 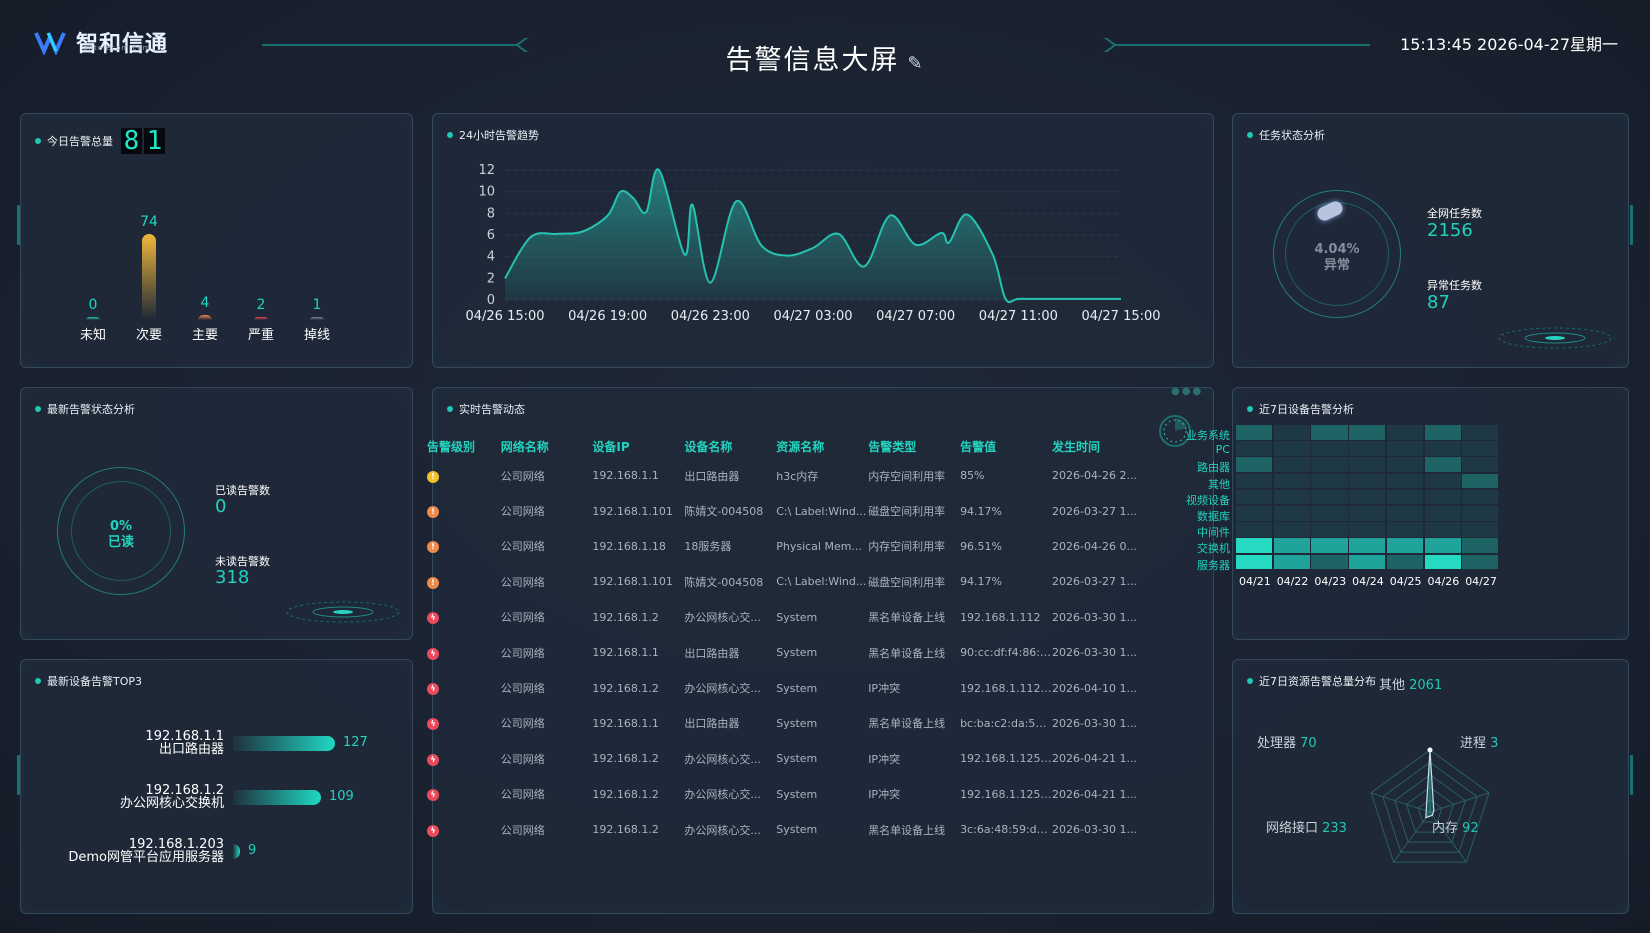 What do you see at coordinates (38, 409) in the screenshot?
I see `title-dot-icon` at bounding box center [38, 409].